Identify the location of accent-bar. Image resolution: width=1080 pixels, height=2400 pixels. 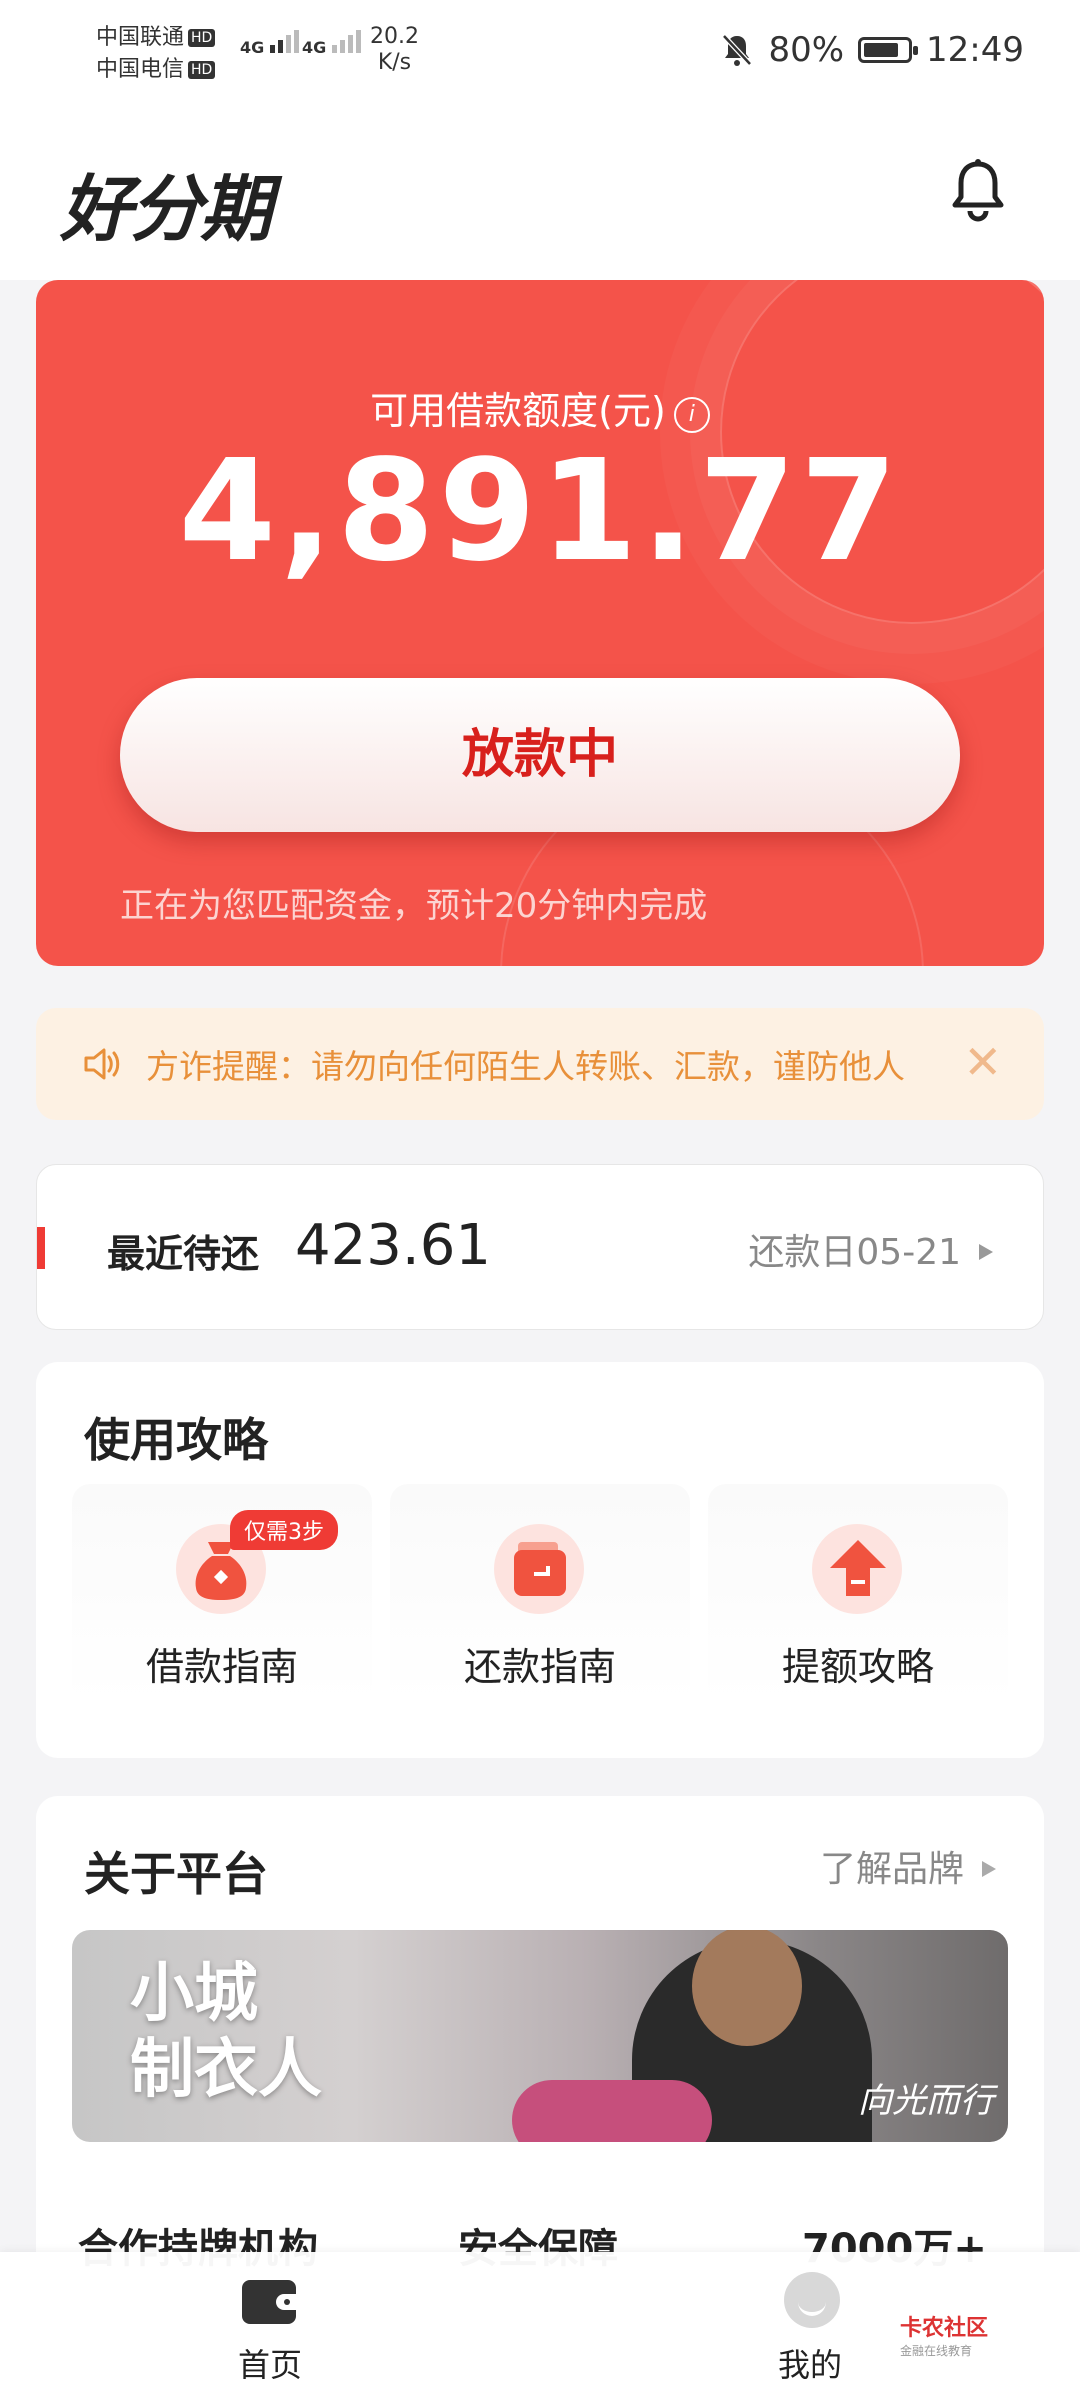
(41, 1248).